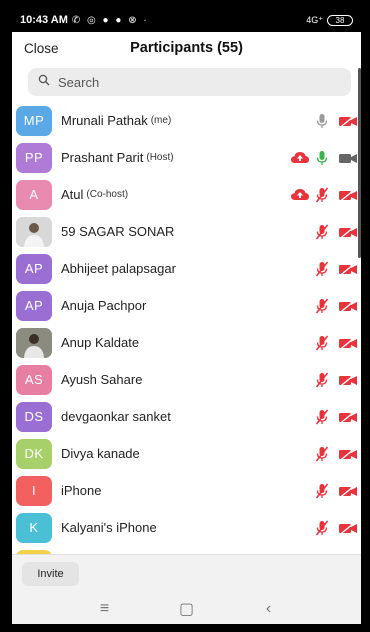 Image resolution: width=370 pixels, height=632 pixels. What do you see at coordinates (269, 609) in the screenshot?
I see `back-icon: ‹` at bounding box center [269, 609].